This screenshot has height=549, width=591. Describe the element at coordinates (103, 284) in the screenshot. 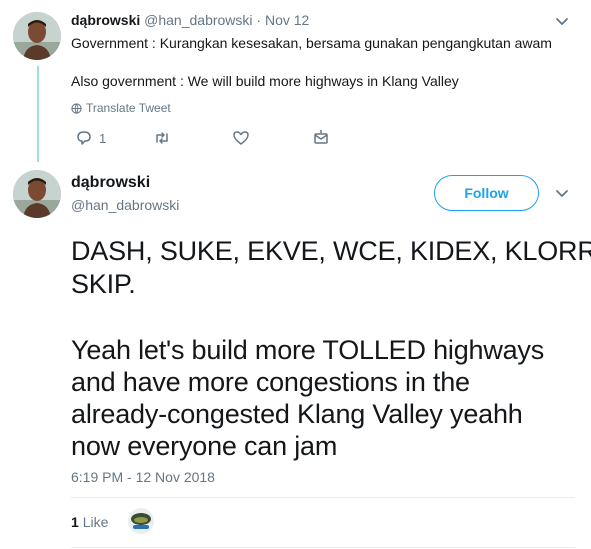

I see `main-tweet-text-line: SKIP.` at that location.